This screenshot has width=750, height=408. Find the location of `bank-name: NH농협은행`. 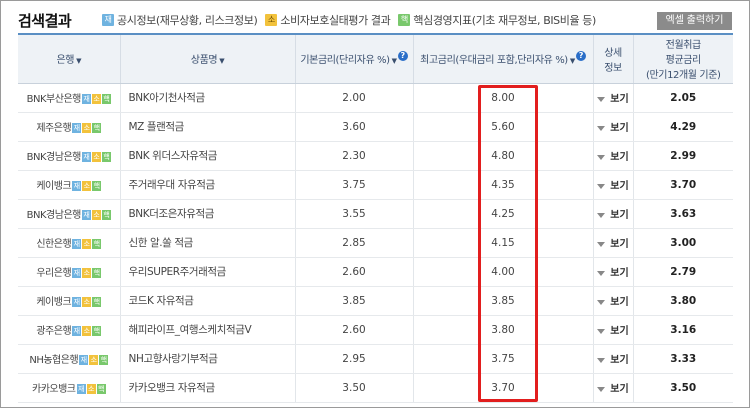

bank-name: NH농협은행 is located at coordinates (54, 360).